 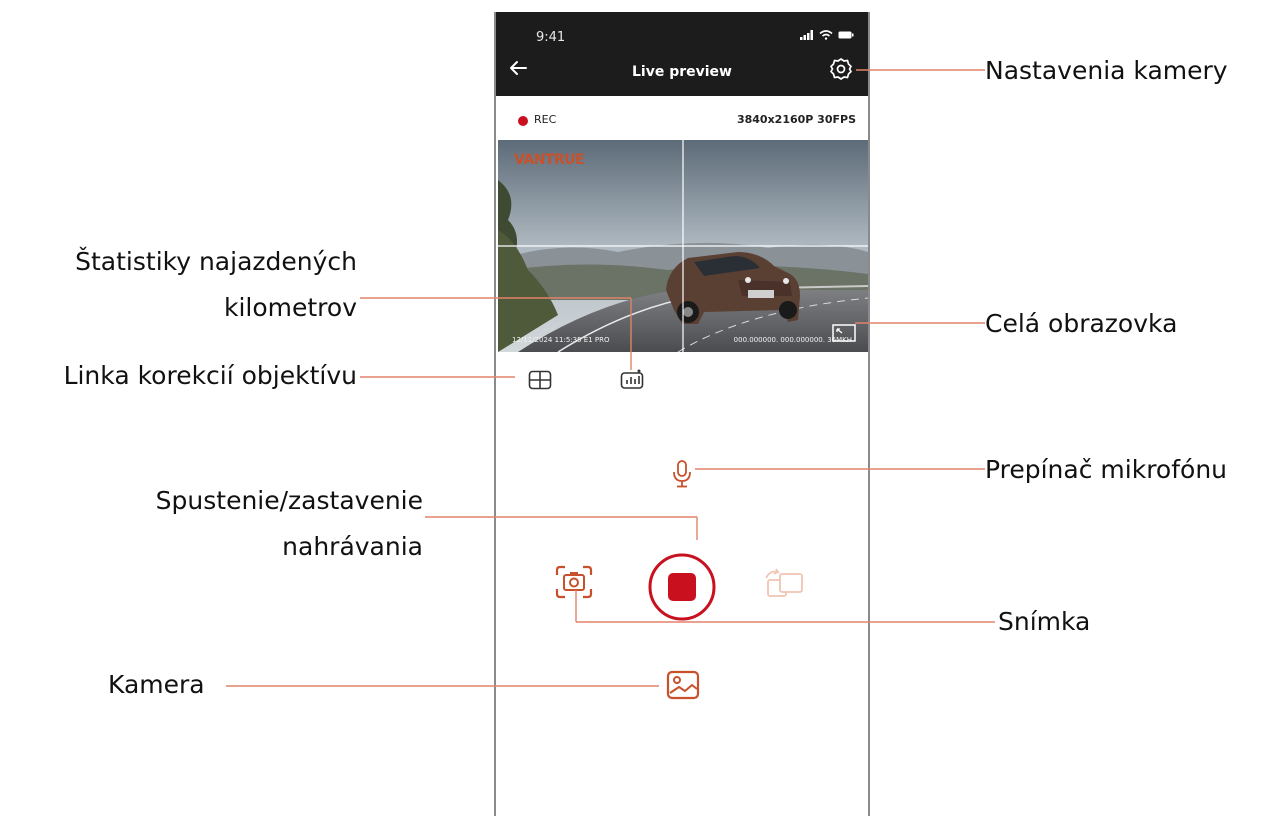 What do you see at coordinates (1044, 621) in the screenshot?
I see `label-snapshot: Snímka` at bounding box center [1044, 621].